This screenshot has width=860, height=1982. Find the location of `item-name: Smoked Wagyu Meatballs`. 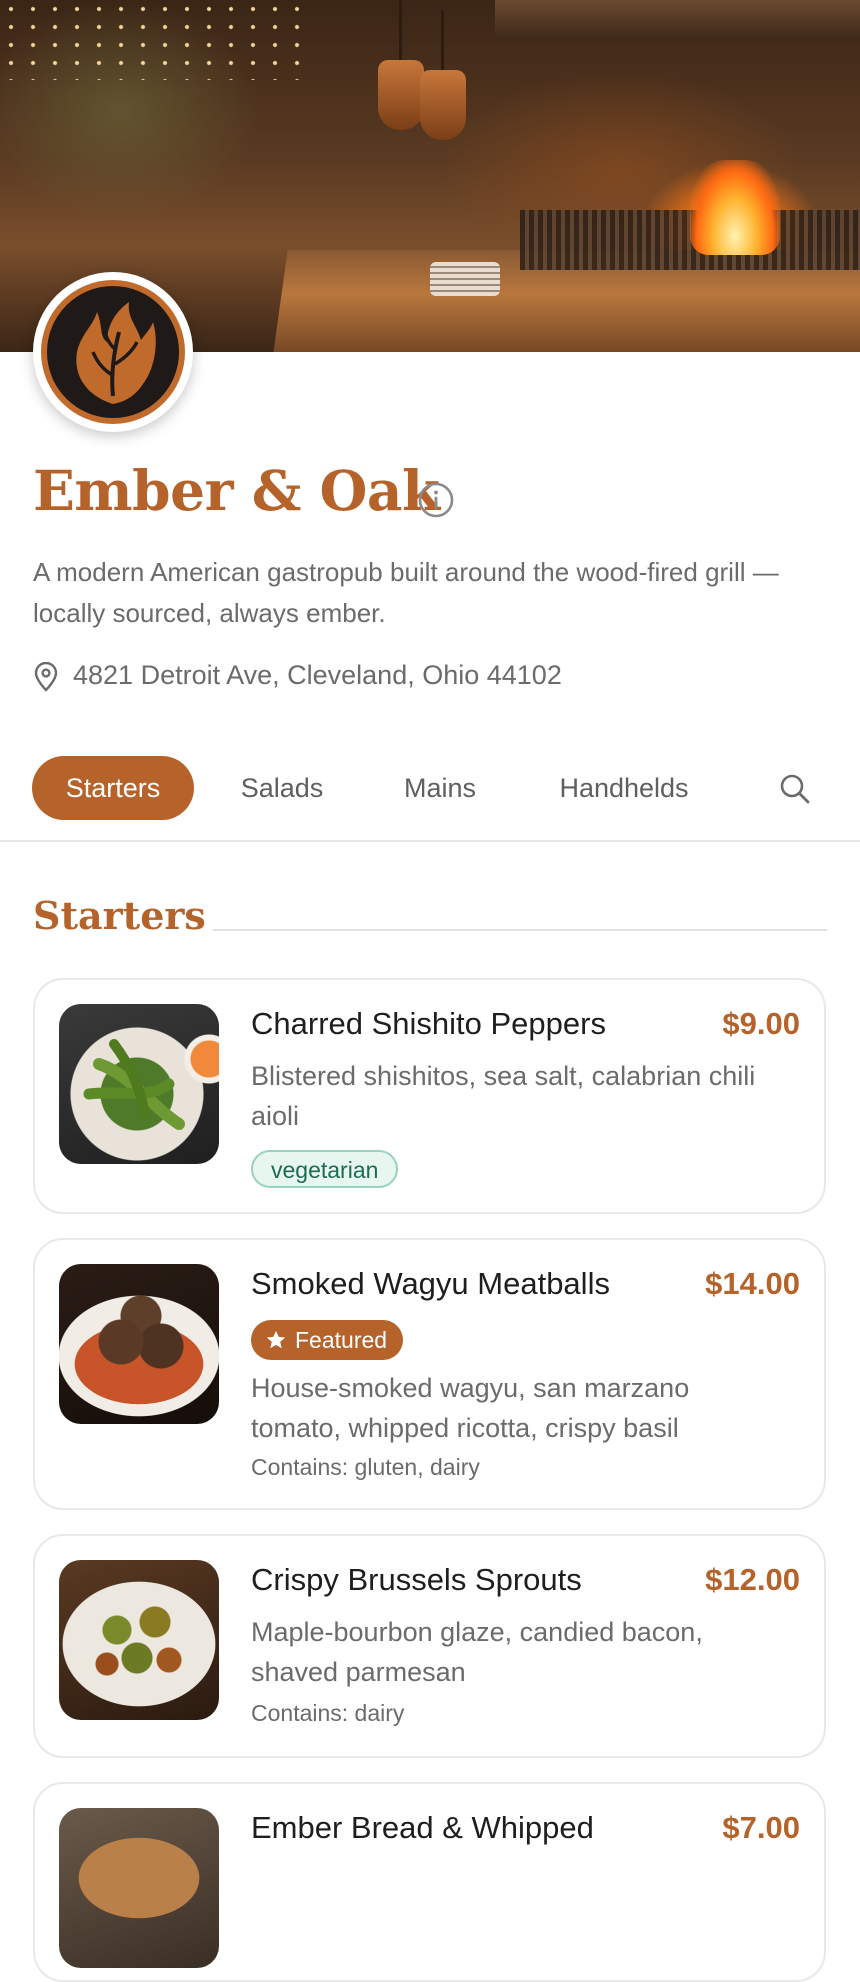

item-name: Smoked Wagyu Meatballs is located at coordinates (430, 1283).